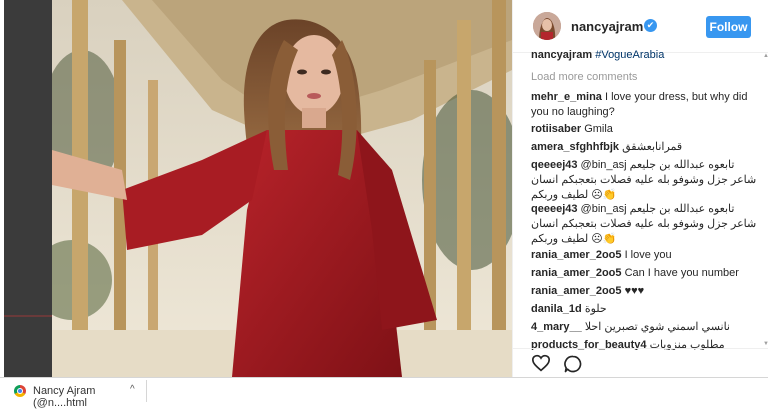 This screenshot has height=409, width=768. I want to click on avatar, so click(547, 26).